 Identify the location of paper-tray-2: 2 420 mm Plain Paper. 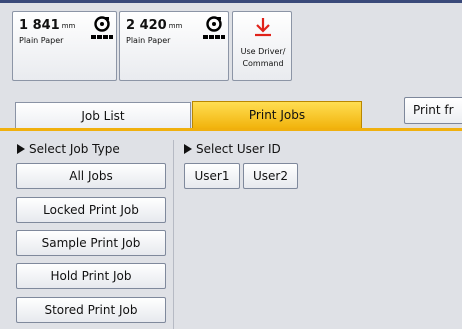
(174, 46).